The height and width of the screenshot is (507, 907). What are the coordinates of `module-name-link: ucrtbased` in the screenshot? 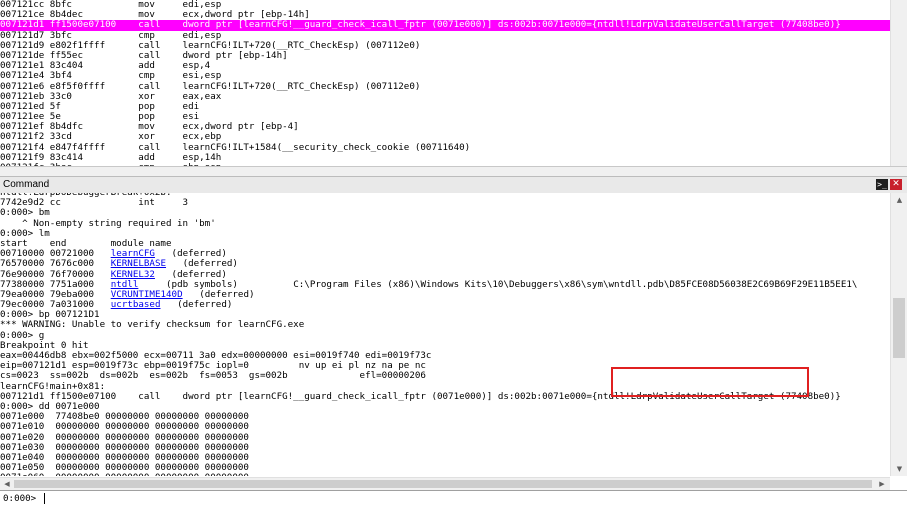 It's located at (136, 304).